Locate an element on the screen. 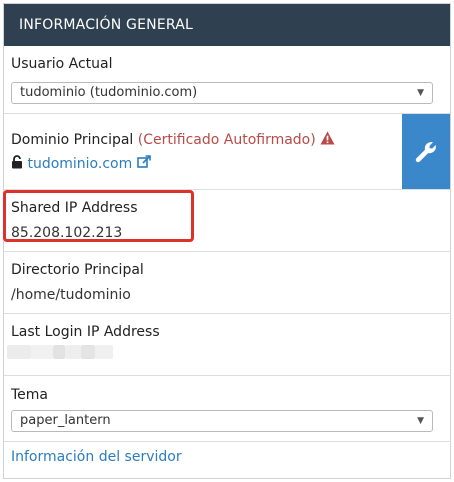  domain-link: tudominio.com is located at coordinates (79, 164).